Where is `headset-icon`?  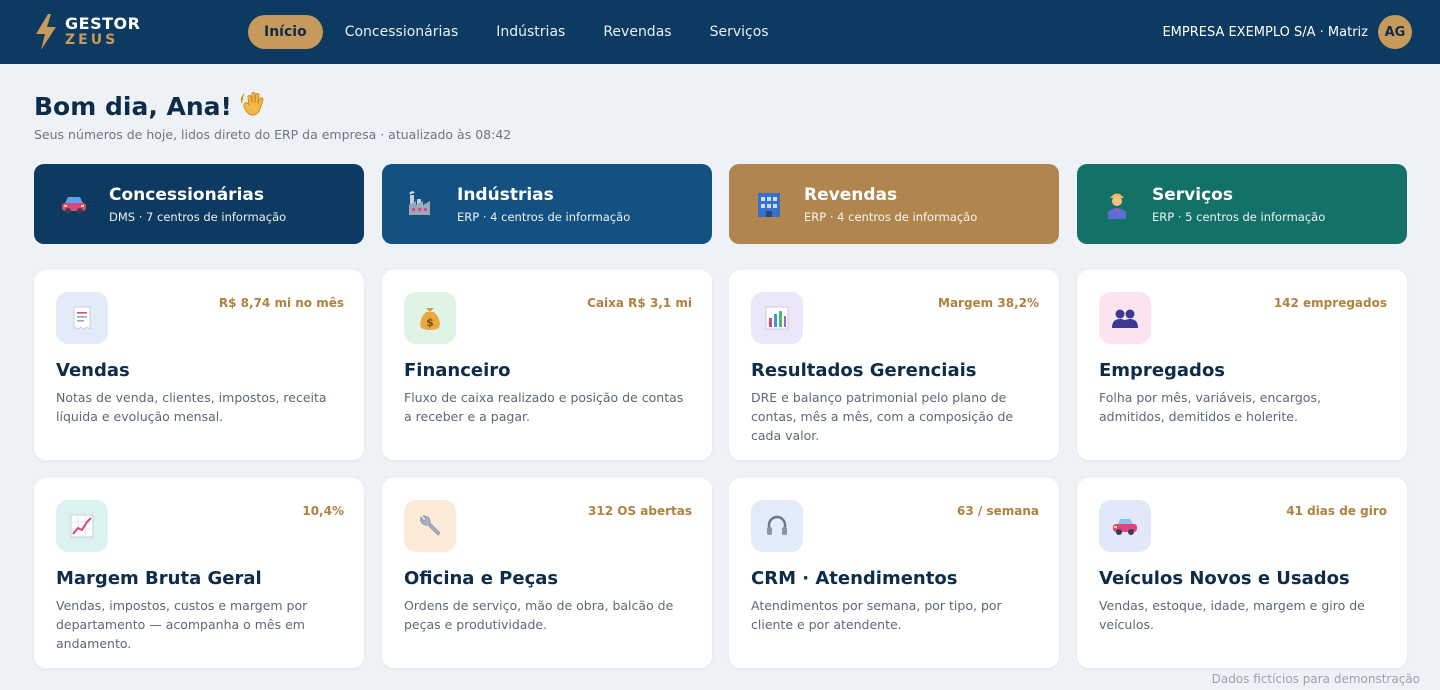 headset-icon is located at coordinates (777, 526).